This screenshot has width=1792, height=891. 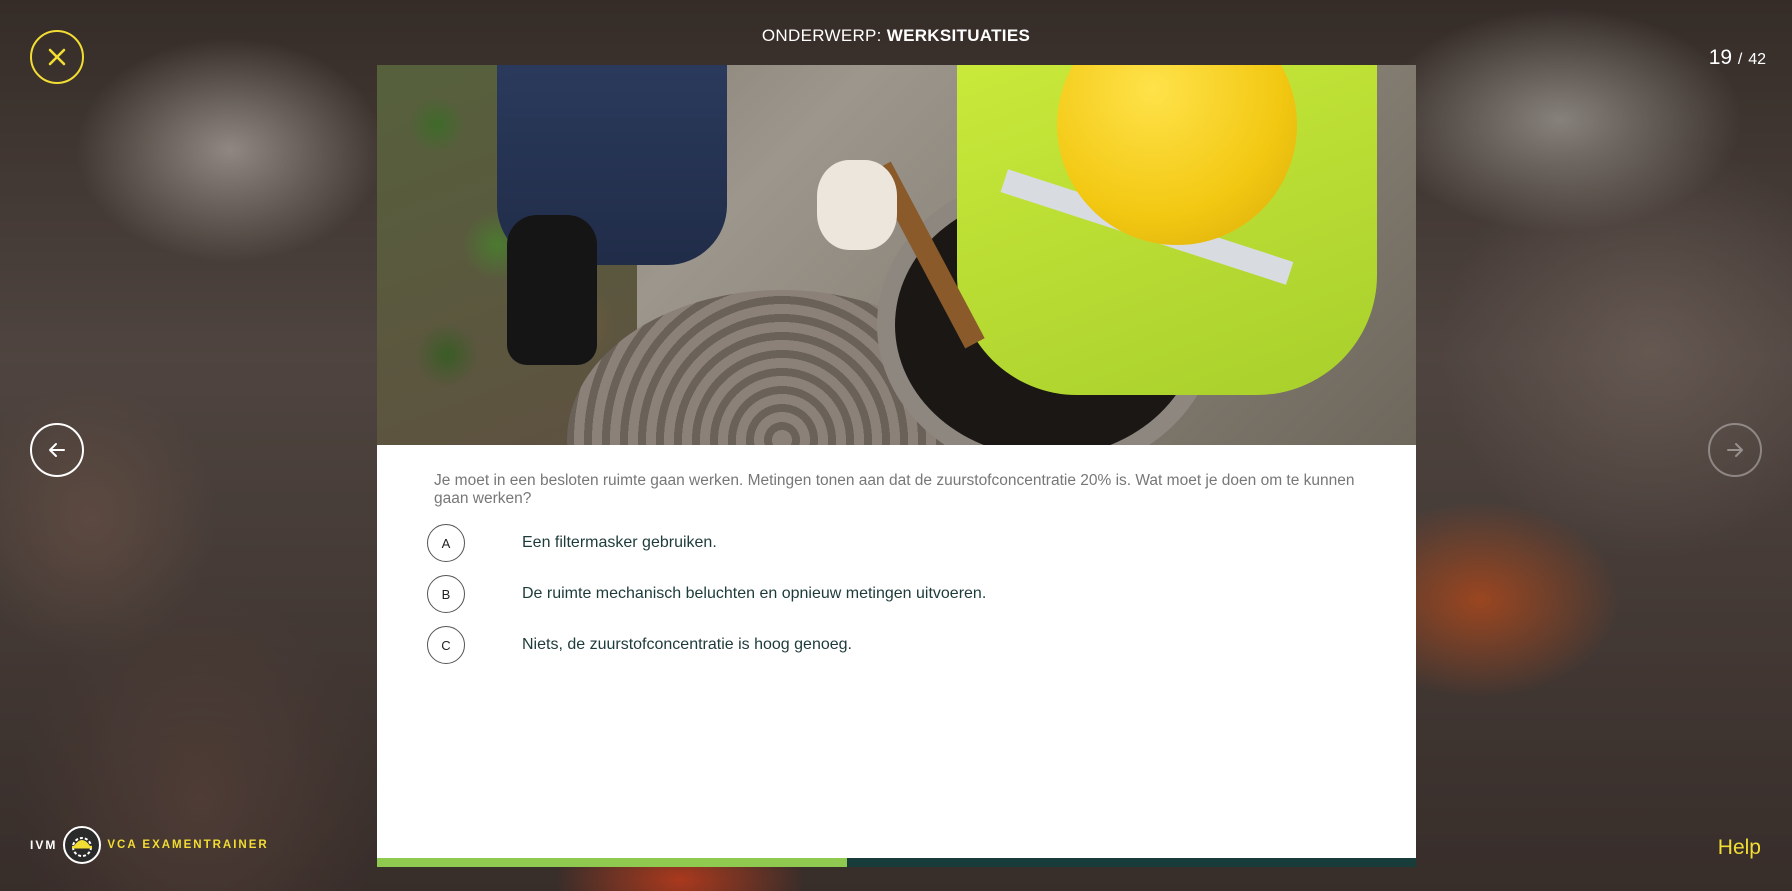 What do you see at coordinates (821, 35) in the screenshot?
I see `topic-prefix: ONDERWERP:` at bounding box center [821, 35].